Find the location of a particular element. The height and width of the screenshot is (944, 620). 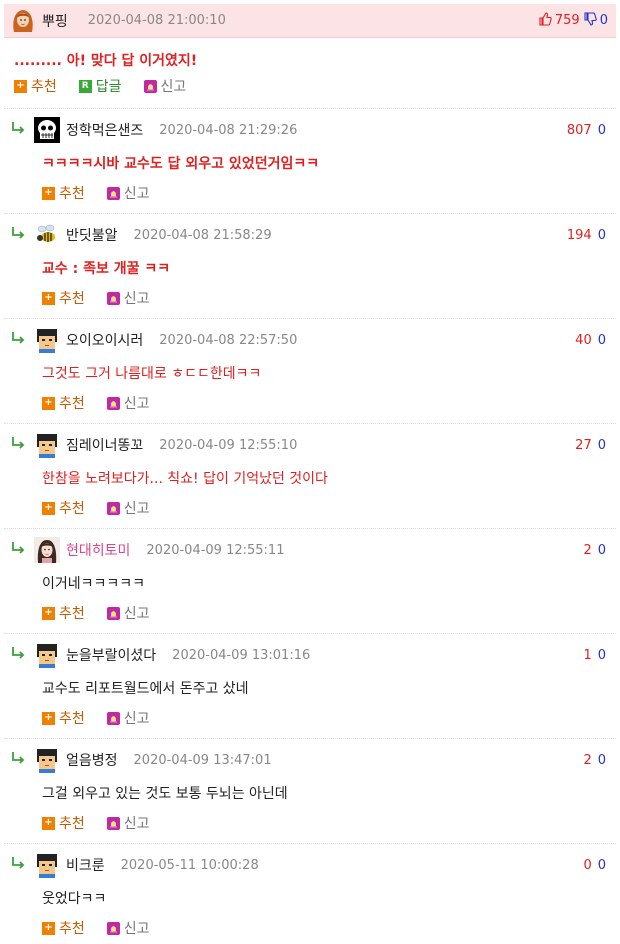

reply-date: 2020-04-09 13:47:01 is located at coordinates (202, 760).